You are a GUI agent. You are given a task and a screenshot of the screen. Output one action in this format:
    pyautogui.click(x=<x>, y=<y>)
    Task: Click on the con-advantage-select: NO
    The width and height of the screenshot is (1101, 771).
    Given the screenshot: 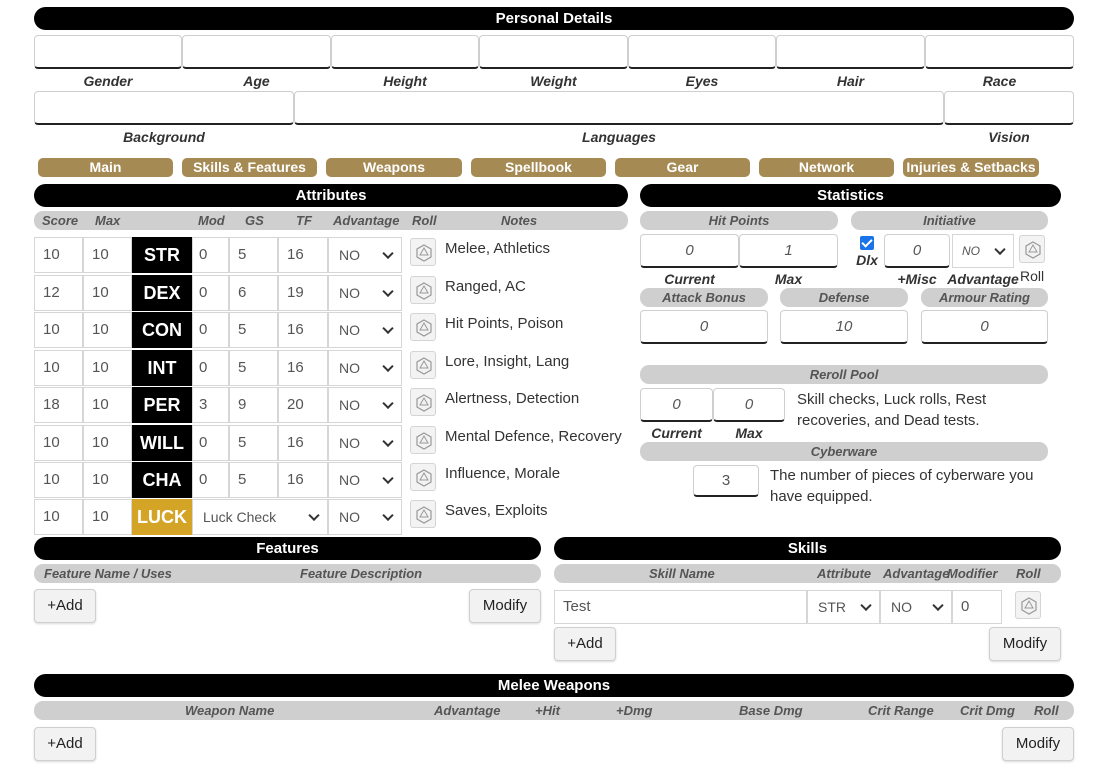 What is the action you would take?
    pyautogui.click(x=365, y=330)
    